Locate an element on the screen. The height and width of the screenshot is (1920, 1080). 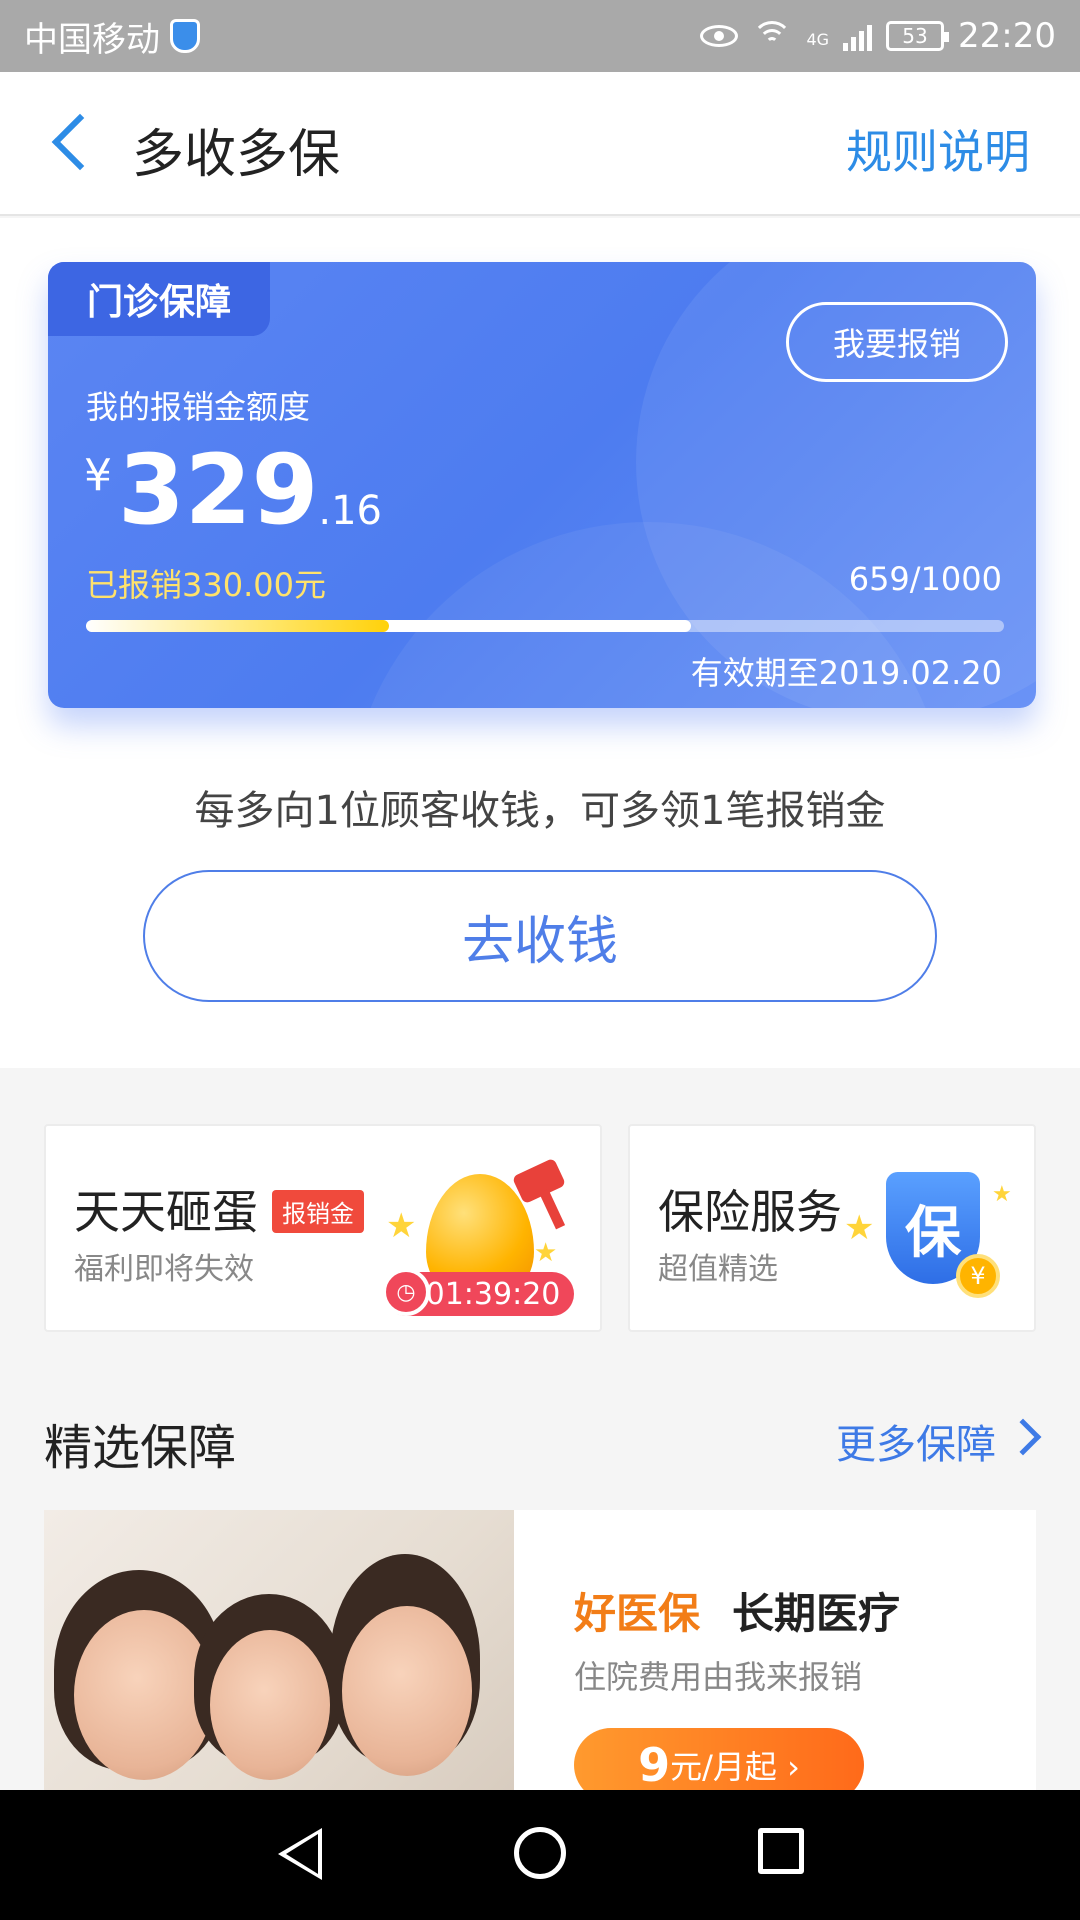
security-shield-icon is located at coordinates (185, 36).